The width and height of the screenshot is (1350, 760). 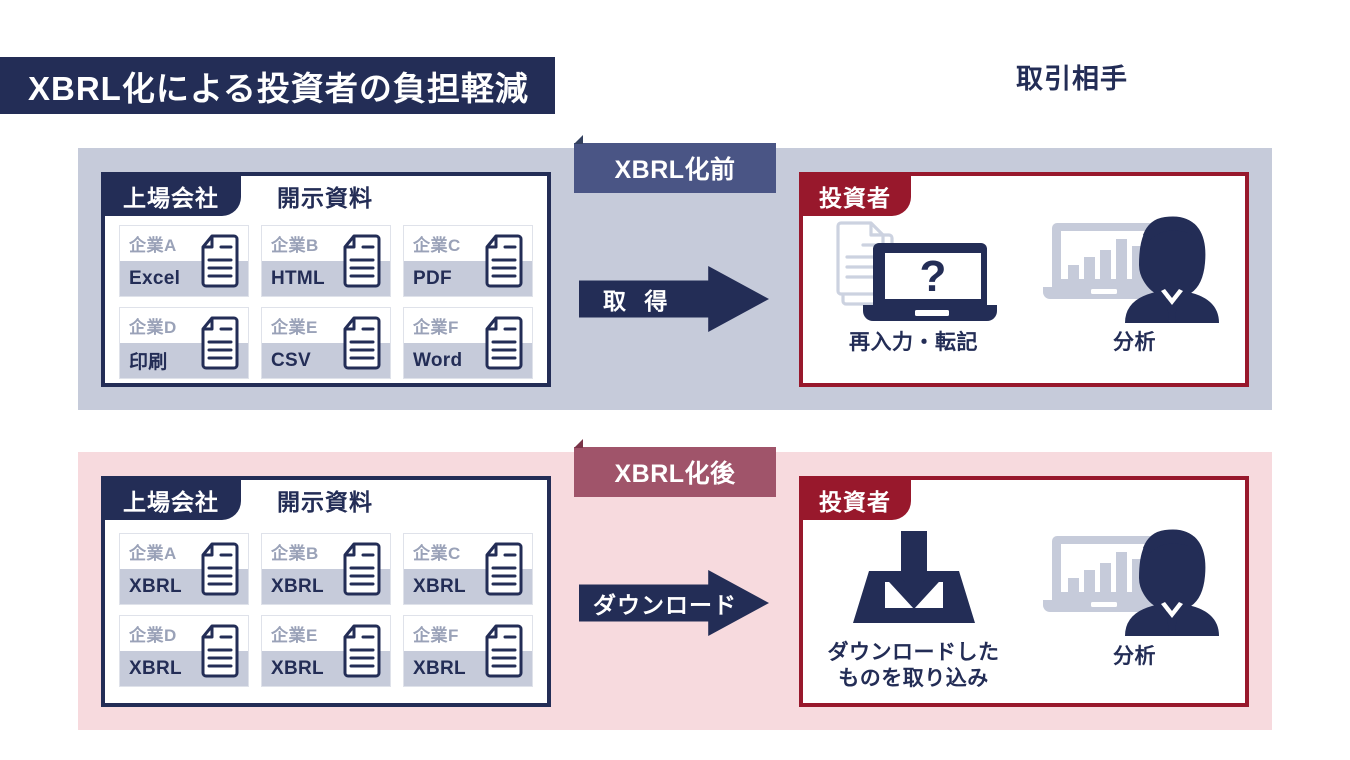 I want to click on flow-arrow-before: 取 得, so click(x=674, y=299).